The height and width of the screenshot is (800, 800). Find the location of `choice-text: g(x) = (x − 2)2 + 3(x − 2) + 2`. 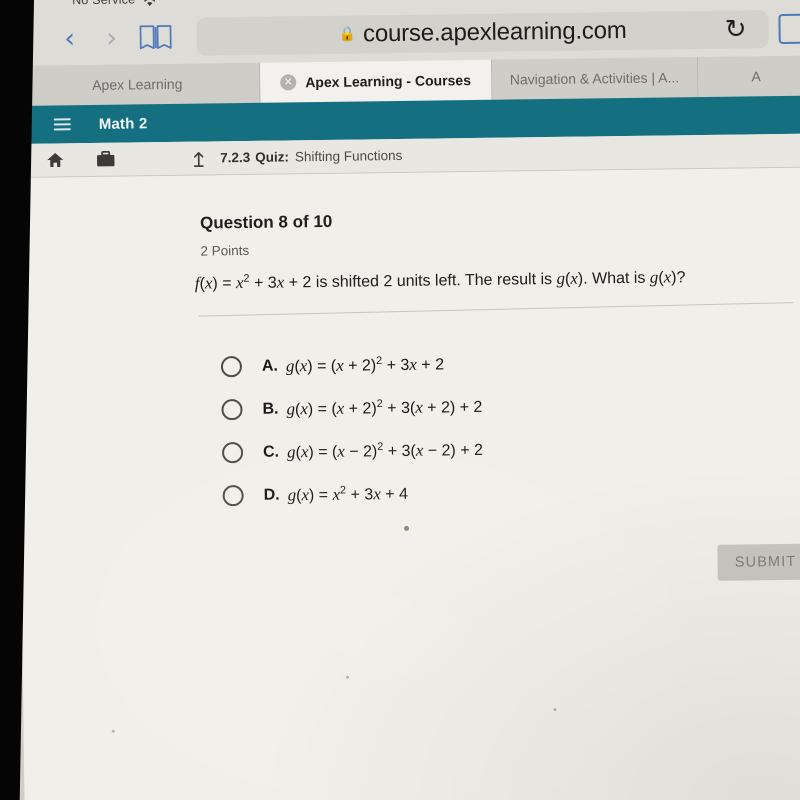

choice-text: g(x) = (x − 2)2 + 3(x − 2) + 2 is located at coordinates (385, 450).